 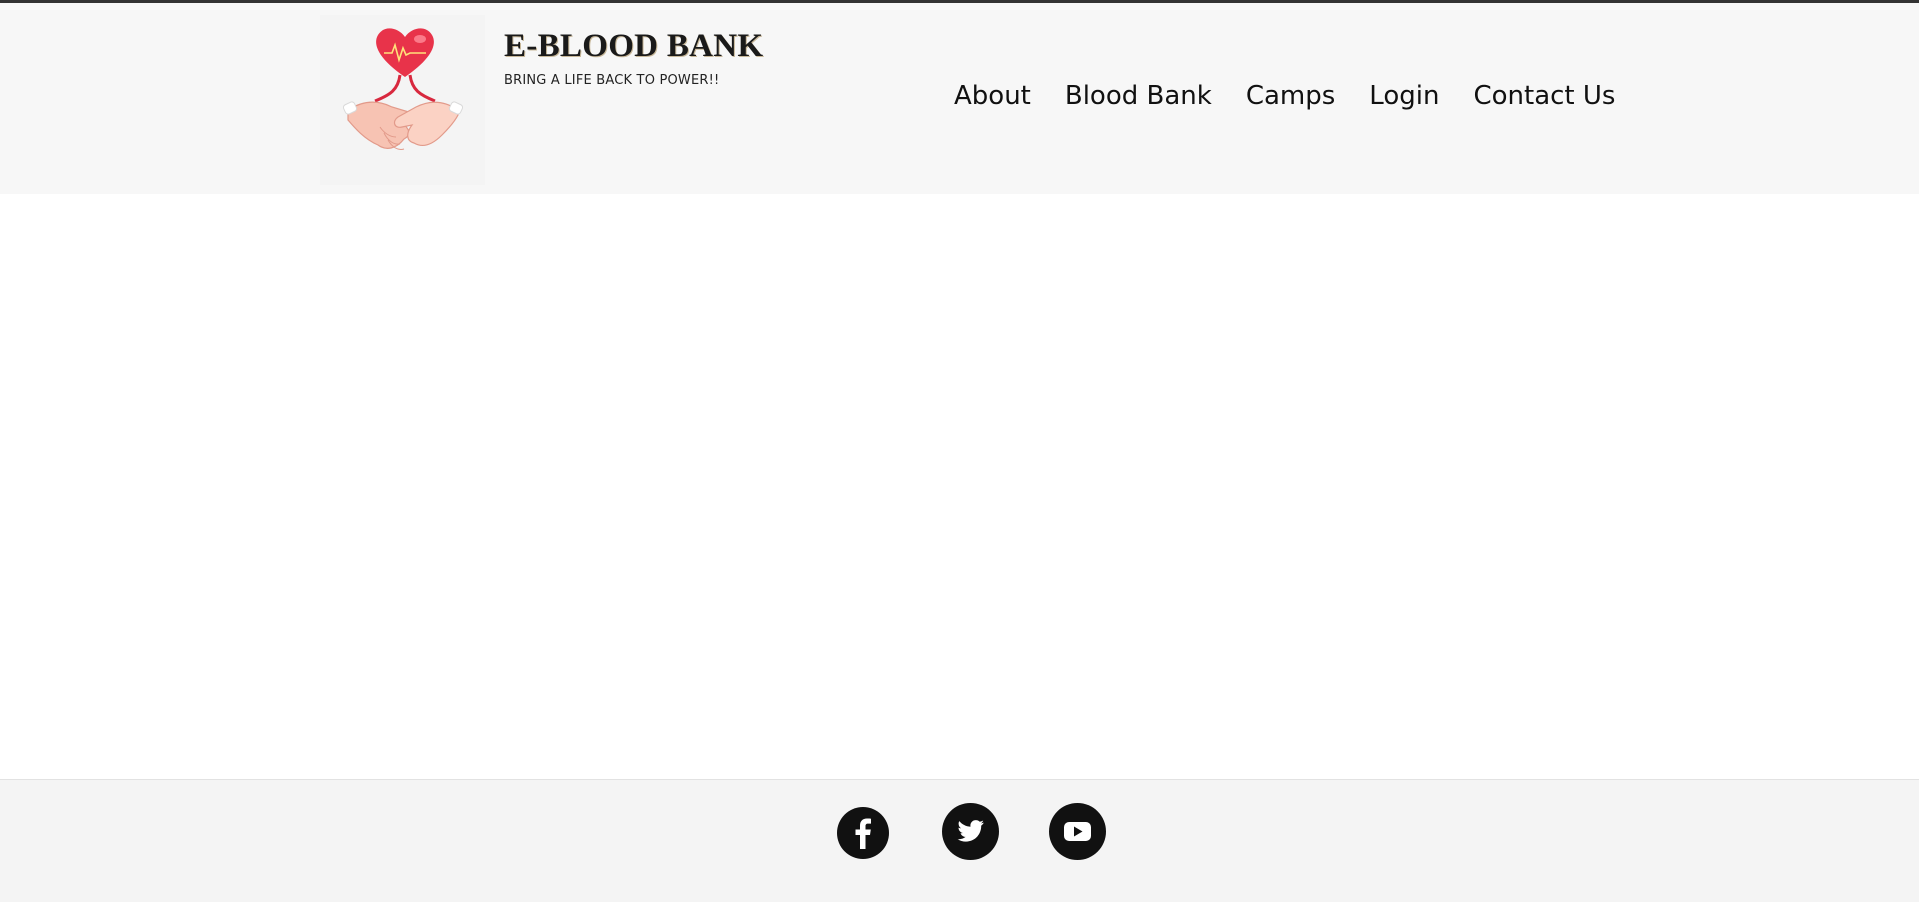 What do you see at coordinates (1290, 96) in the screenshot?
I see `nav-camps: Camps` at bounding box center [1290, 96].